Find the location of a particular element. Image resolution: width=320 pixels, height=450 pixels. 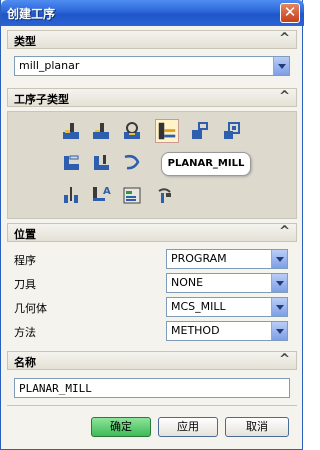

planar-mill-icon is located at coordinates (167, 131).